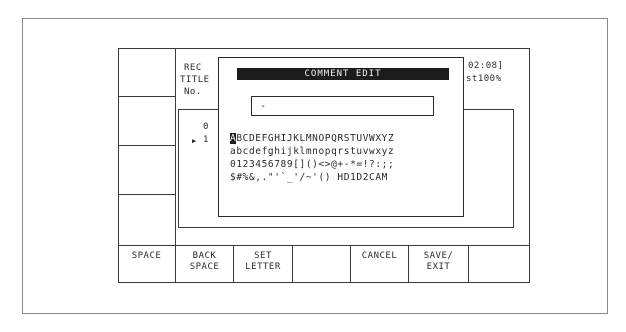 This screenshot has width=626, height=332. Describe the element at coordinates (486, 66) in the screenshot. I see `time-text: 02:08]` at that location.